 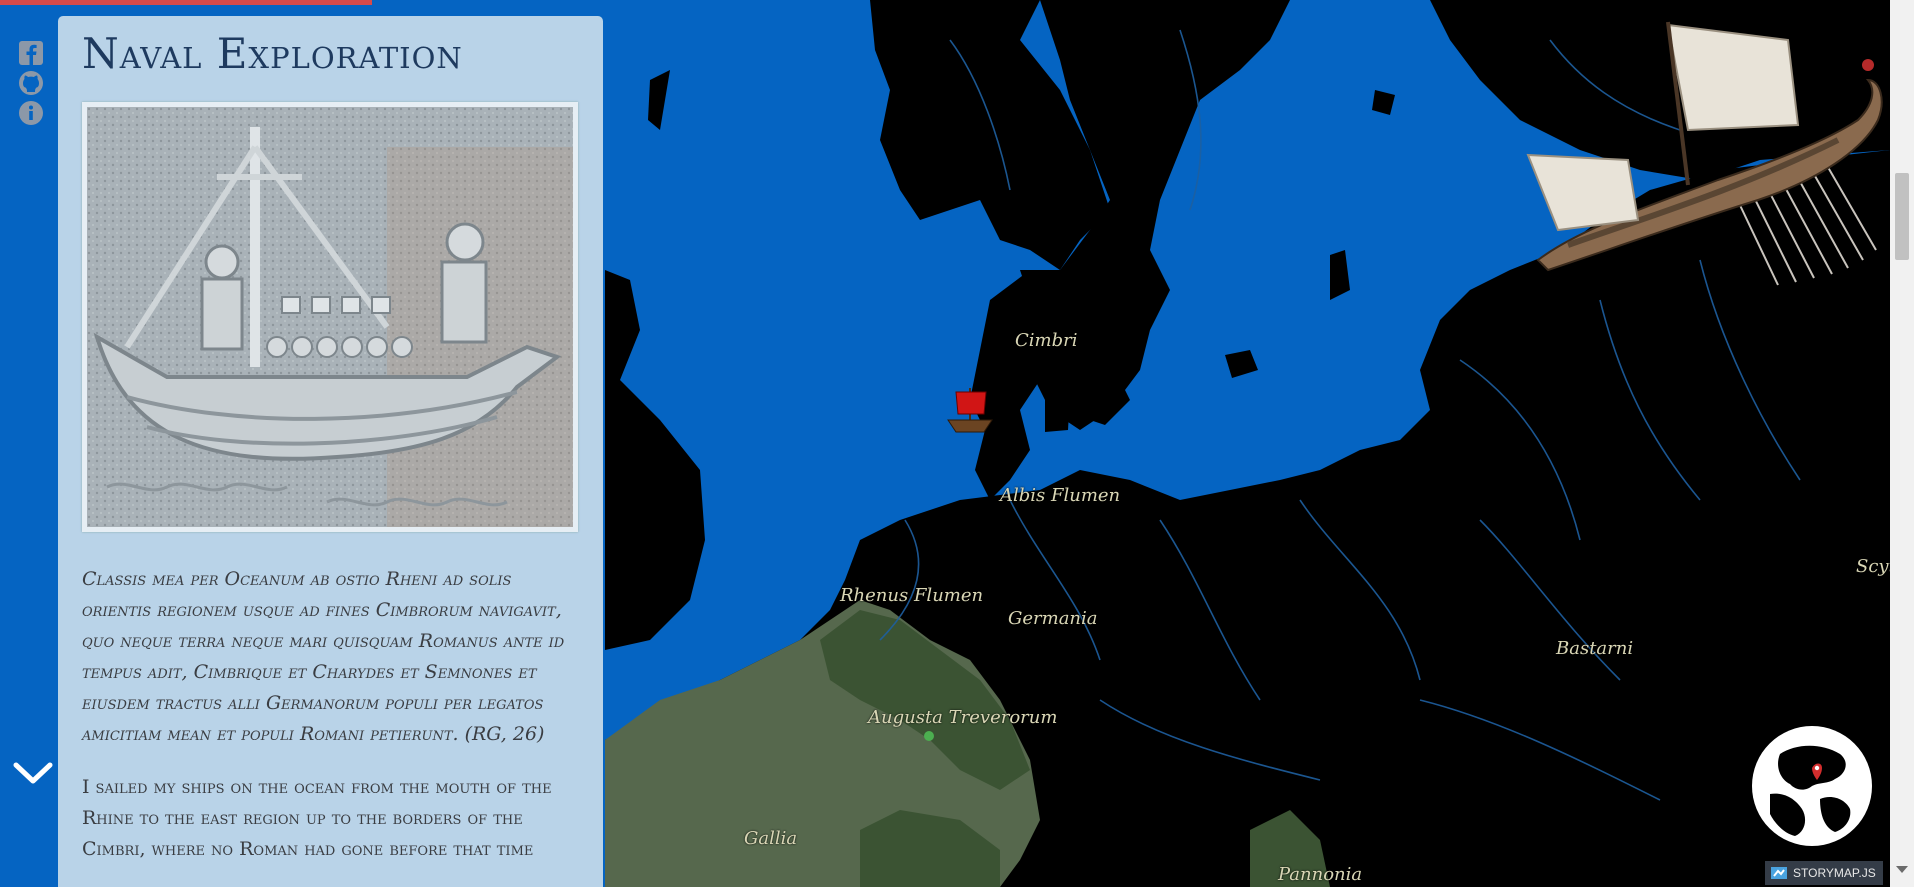 I want to click on map-label-gallia: Gallia, so click(x=771, y=838).